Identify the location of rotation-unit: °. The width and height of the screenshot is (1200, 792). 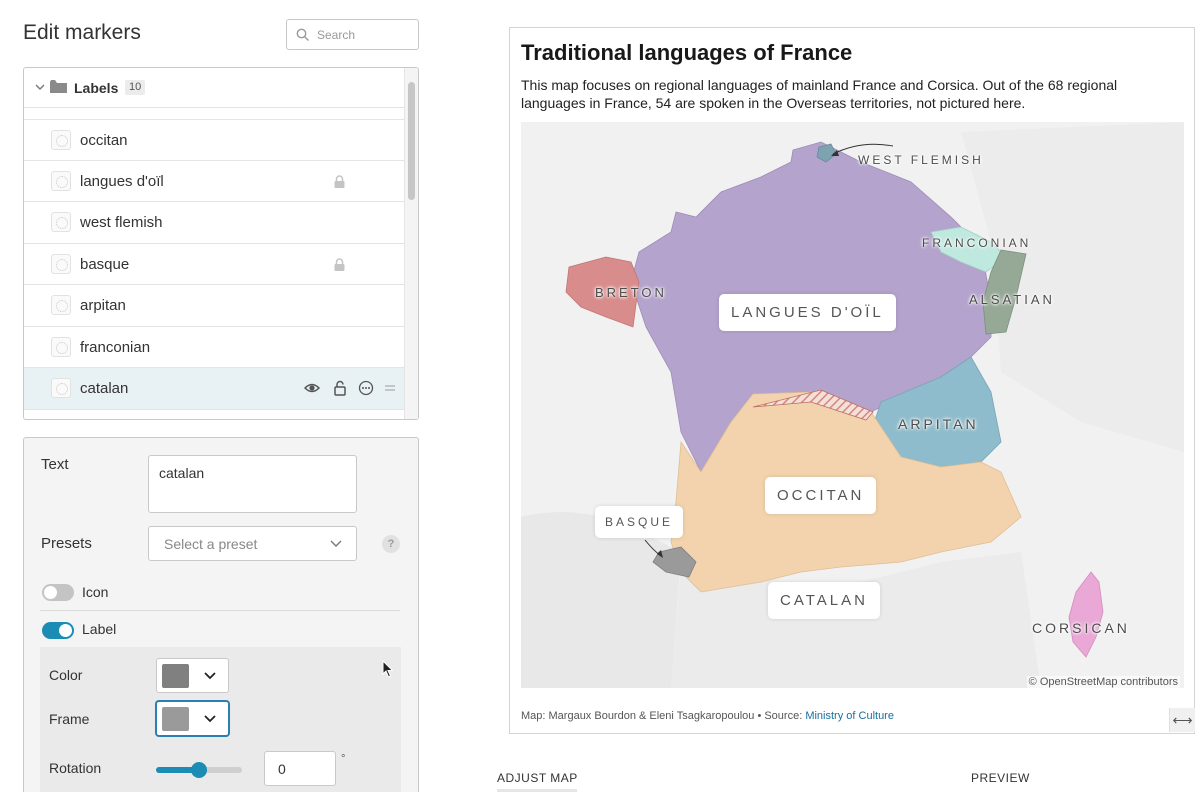
(343, 759).